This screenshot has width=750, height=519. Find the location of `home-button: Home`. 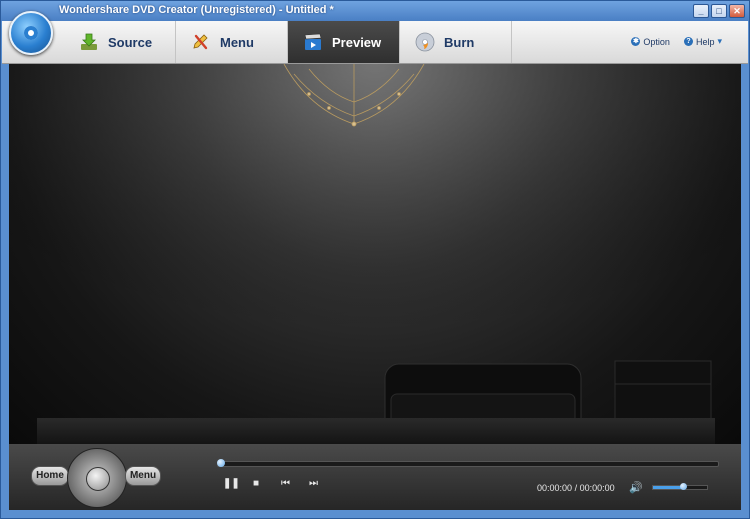

home-button: Home is located at coordinates (50, 476).